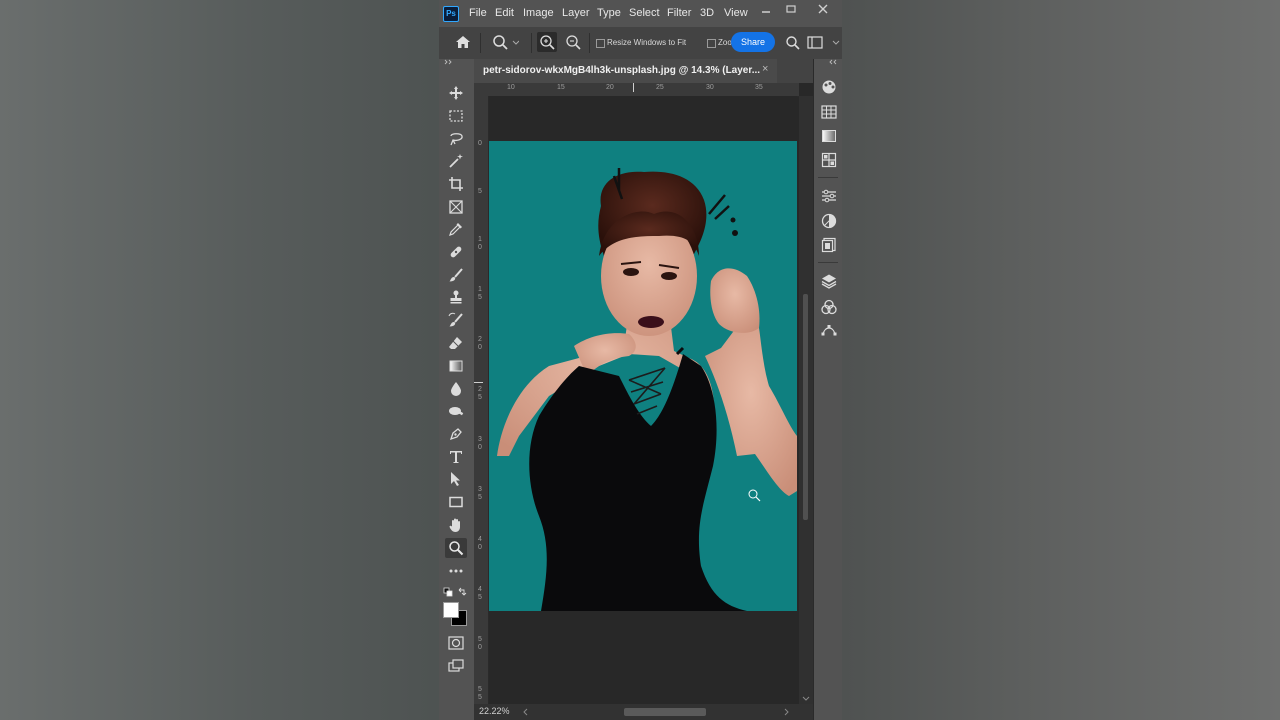  I want to click on ruler-label: 5 5, so click(480, 693).